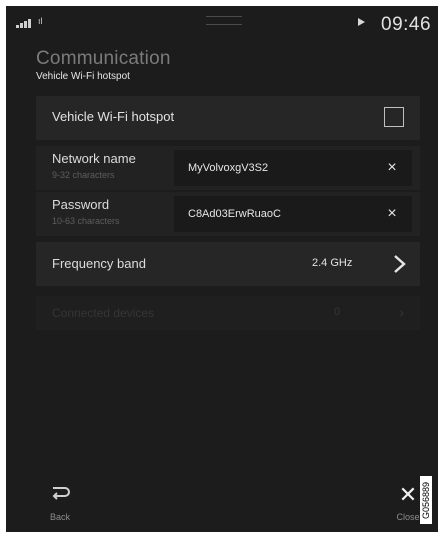  Describe the element at coordinates (394, 117) in the screenshot. I see `wifi-hotspot-checkbox` at that location.